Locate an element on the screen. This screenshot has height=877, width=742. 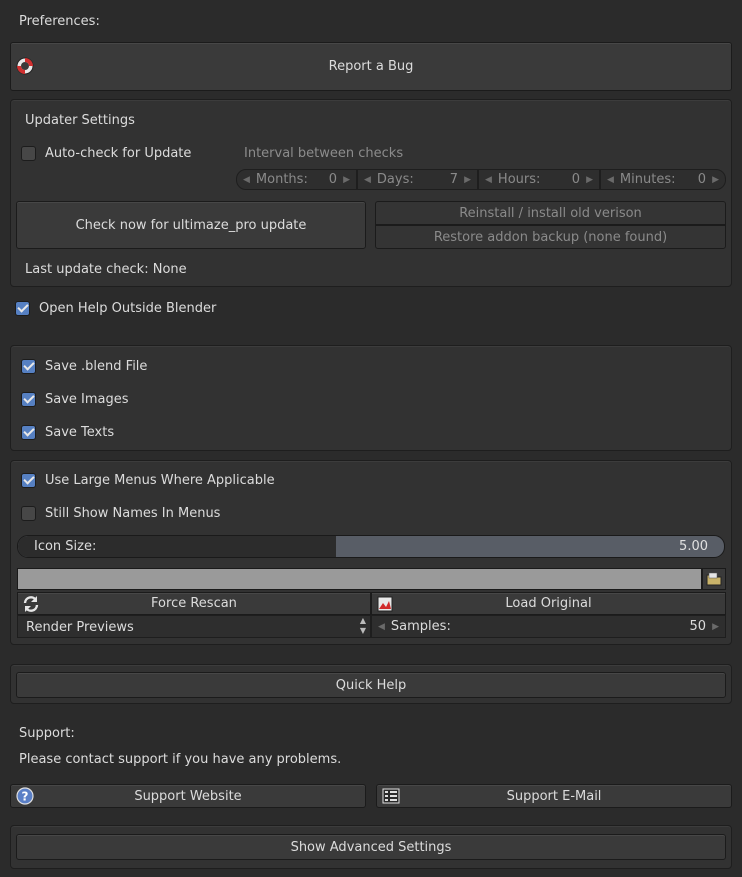
dropdown-arrows-icon: ▲ ▼ is located at coordinates (362, 625).